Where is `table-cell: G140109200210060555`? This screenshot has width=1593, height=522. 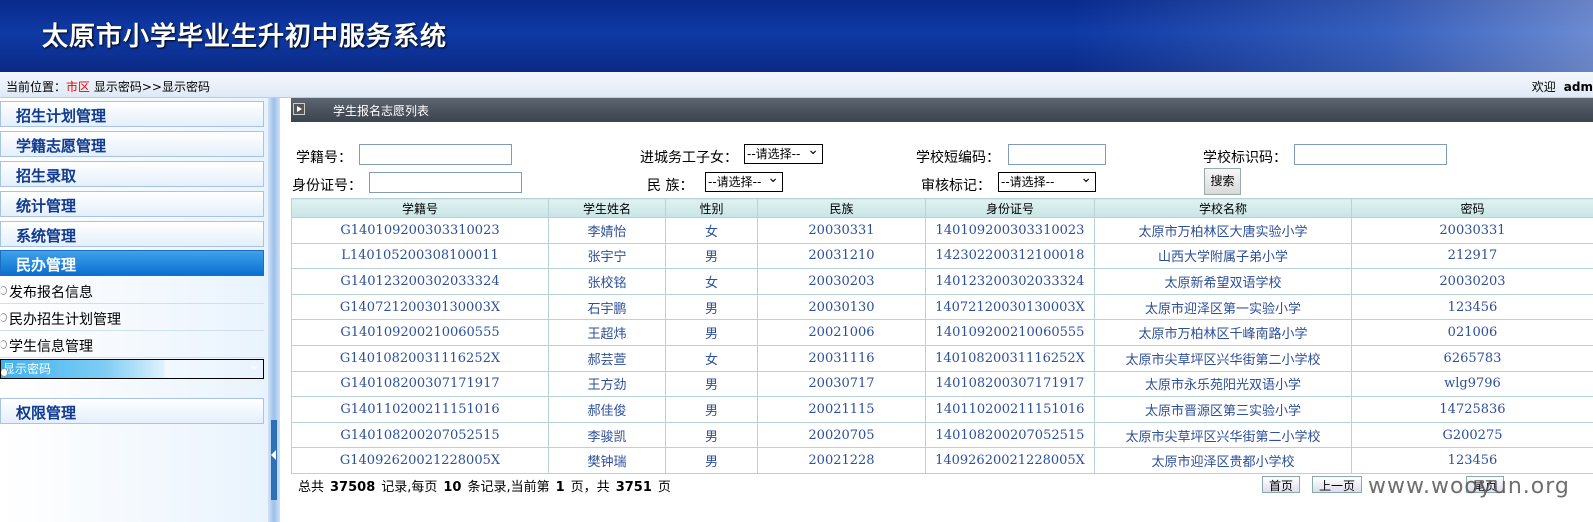 table-cell: G140109200210060555 is located at coordinates (420, 332).